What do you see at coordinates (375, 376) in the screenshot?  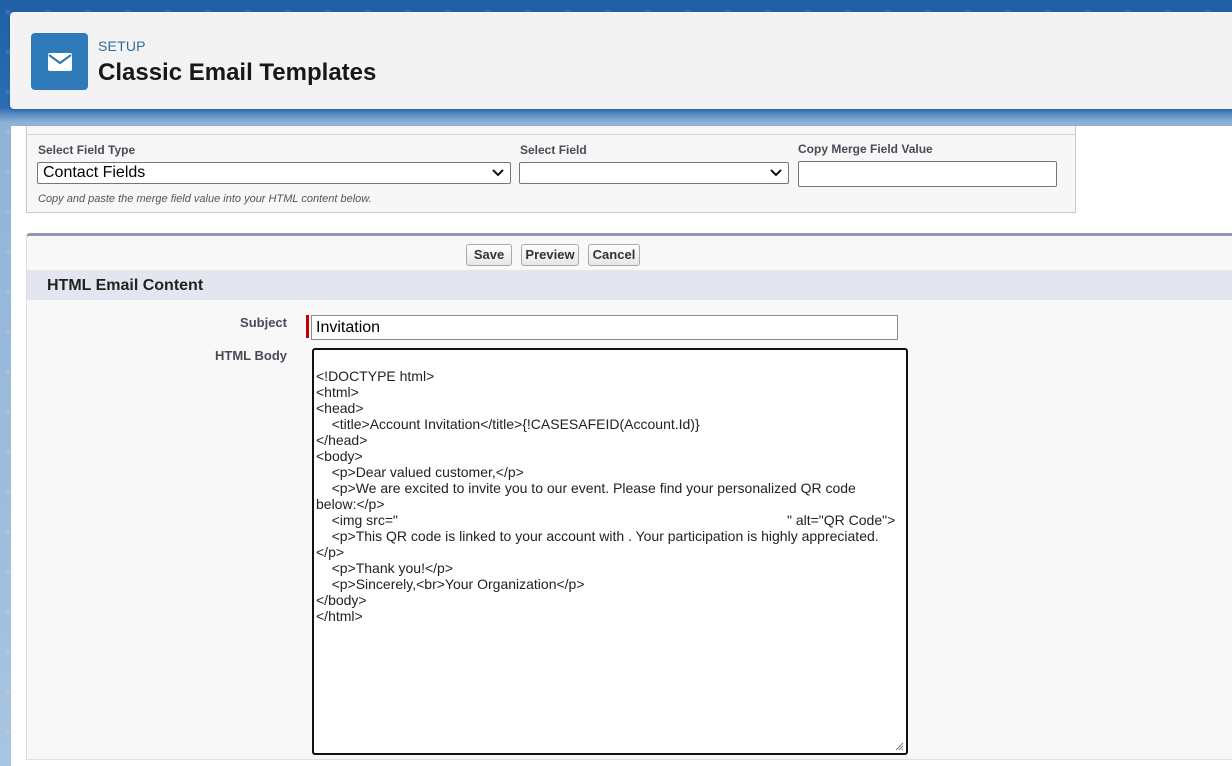 I see `code-line: <!DOCTYPE html>` at bounding box center [375, 376].